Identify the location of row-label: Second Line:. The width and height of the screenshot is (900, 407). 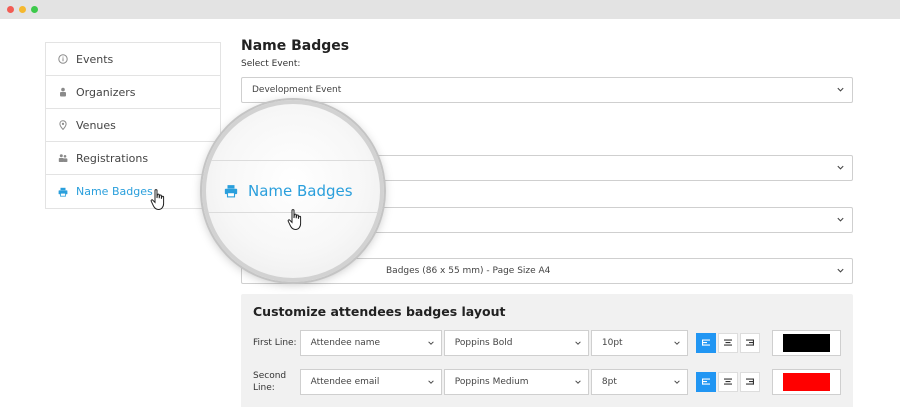
(270, 382).